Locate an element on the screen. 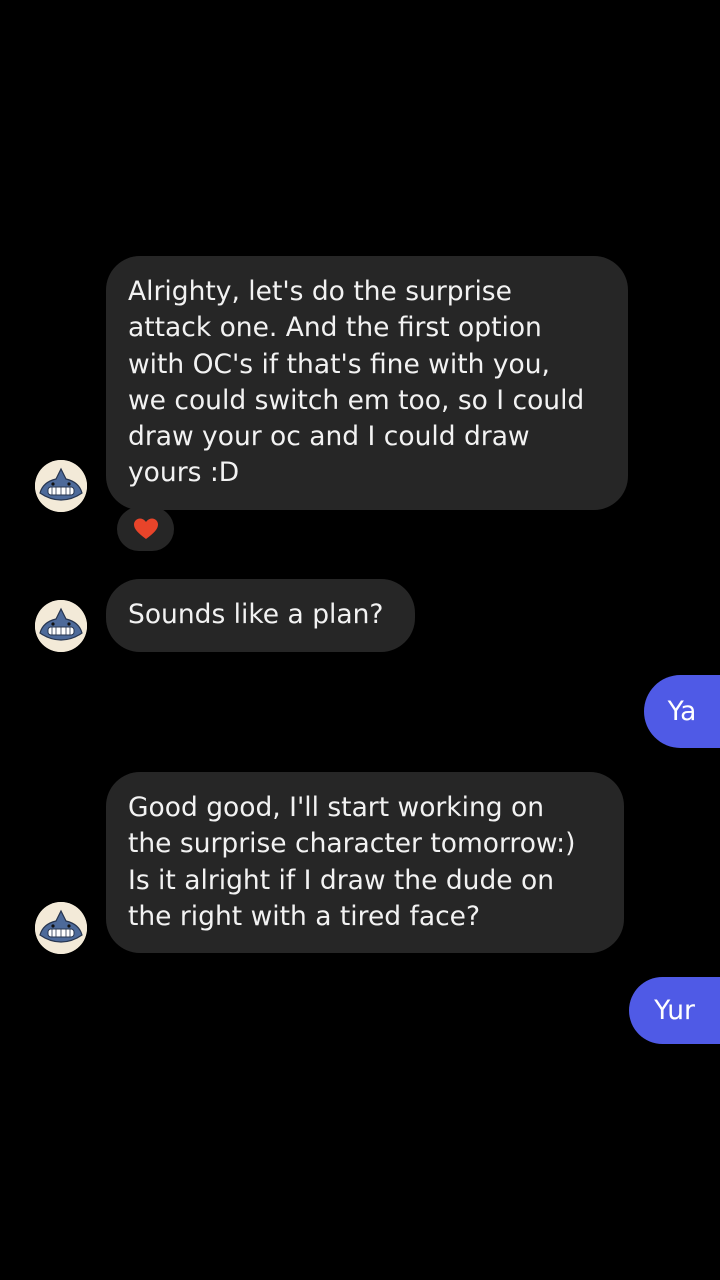  outgoing-message: Ya is located at coordinates (682, 711).